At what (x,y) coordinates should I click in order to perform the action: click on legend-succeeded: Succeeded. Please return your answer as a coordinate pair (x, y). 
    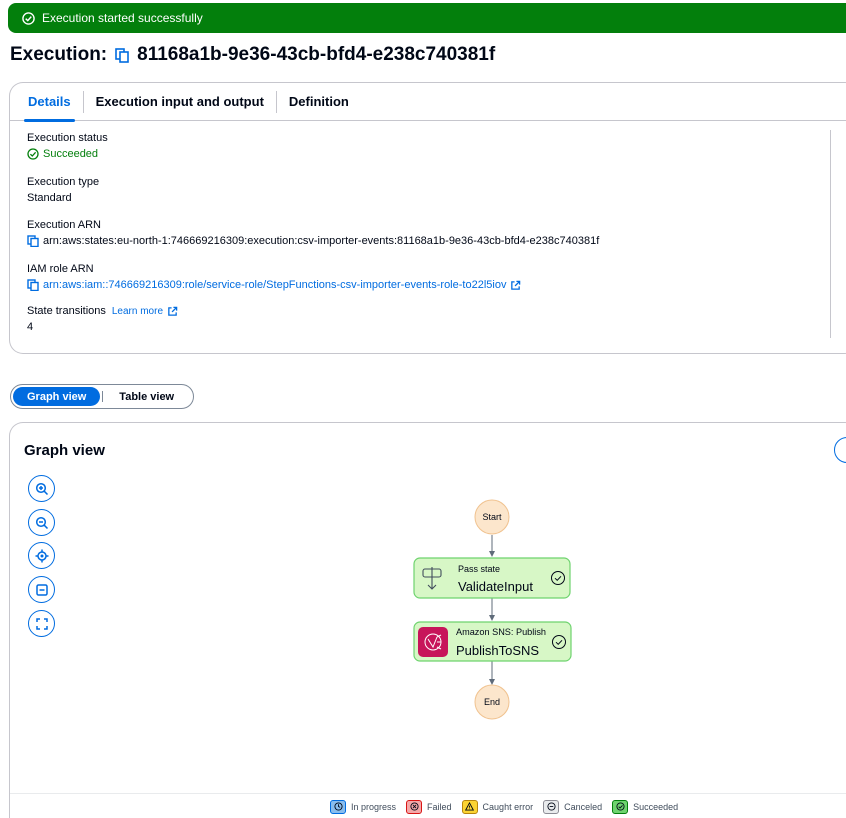
    Looking at the image, I should click on (645, 806).